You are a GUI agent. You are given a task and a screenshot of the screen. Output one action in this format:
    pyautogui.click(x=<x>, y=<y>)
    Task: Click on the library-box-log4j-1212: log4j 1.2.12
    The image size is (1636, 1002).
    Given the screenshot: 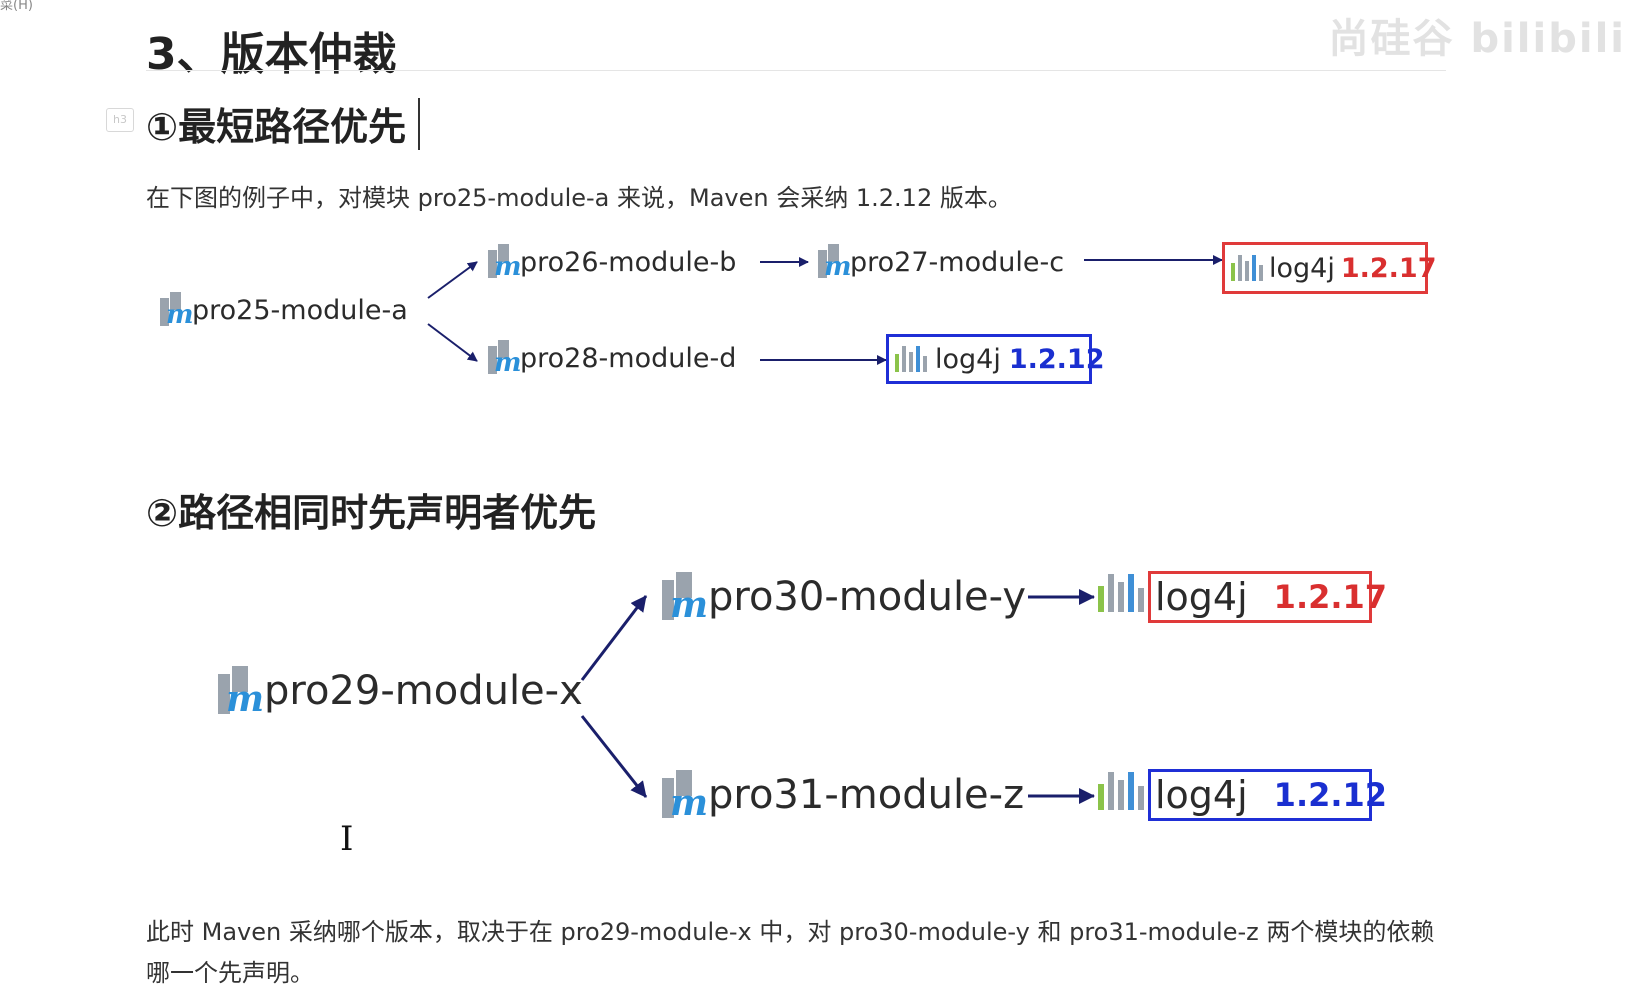 What is the action you would take?
    pyautogui.click(x=995, y=359)
    